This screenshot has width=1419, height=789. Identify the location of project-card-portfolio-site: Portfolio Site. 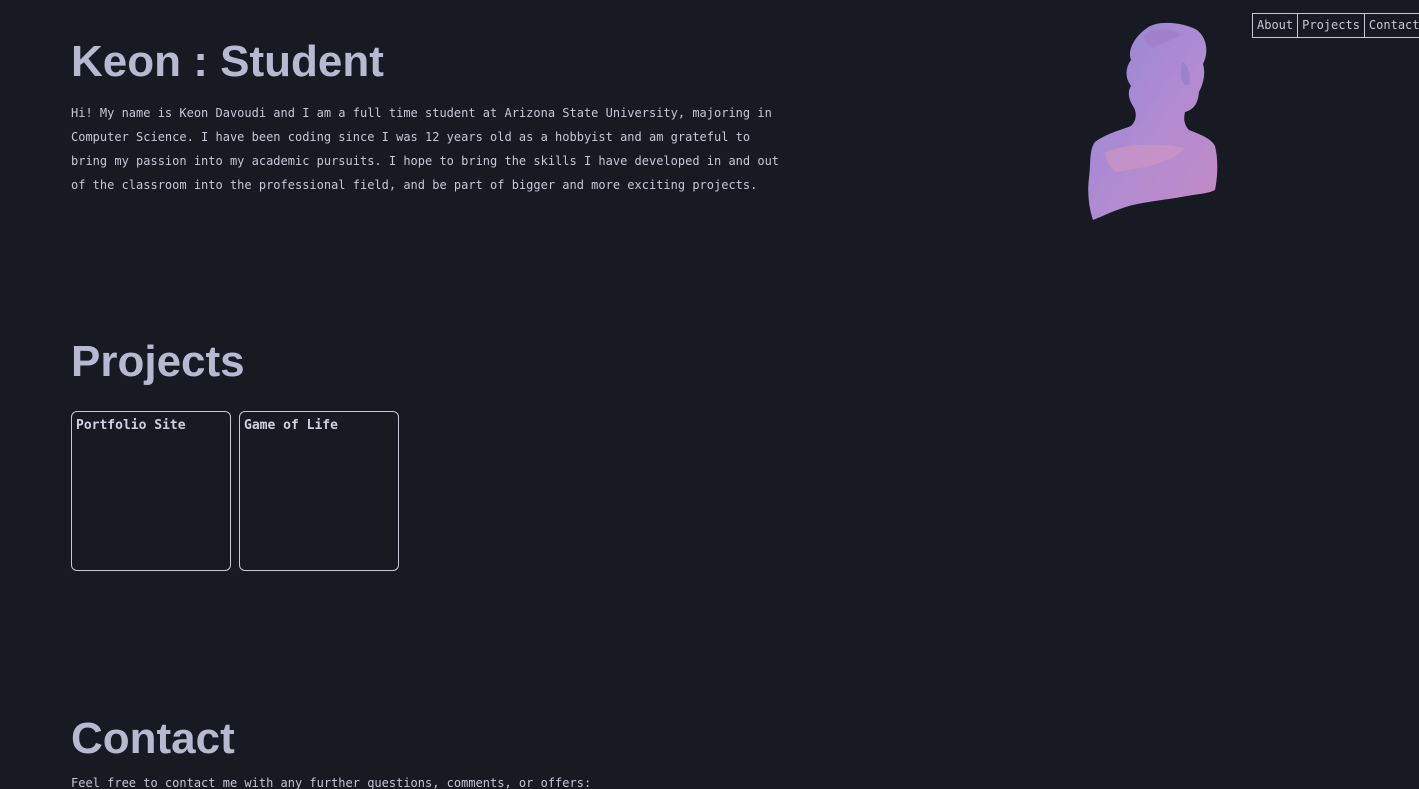
(151, 491).